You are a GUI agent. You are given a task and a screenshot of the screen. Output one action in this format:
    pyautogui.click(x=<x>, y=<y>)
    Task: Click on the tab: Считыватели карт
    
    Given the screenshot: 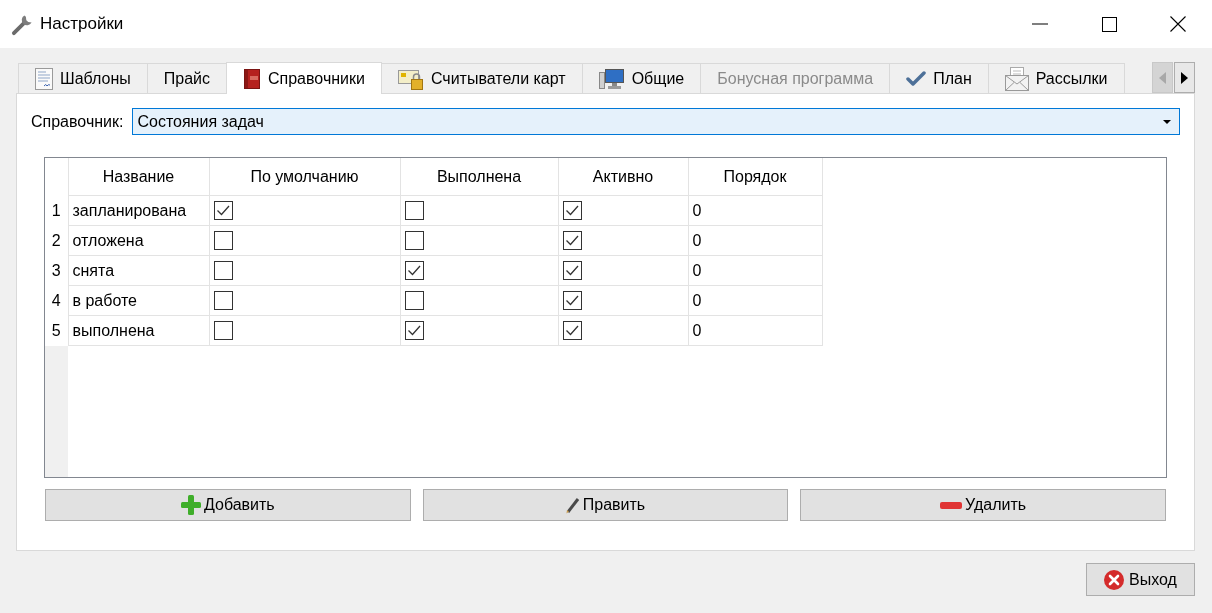 What is the action you would take?
    pyautogui.click(x=481, y=78)
    